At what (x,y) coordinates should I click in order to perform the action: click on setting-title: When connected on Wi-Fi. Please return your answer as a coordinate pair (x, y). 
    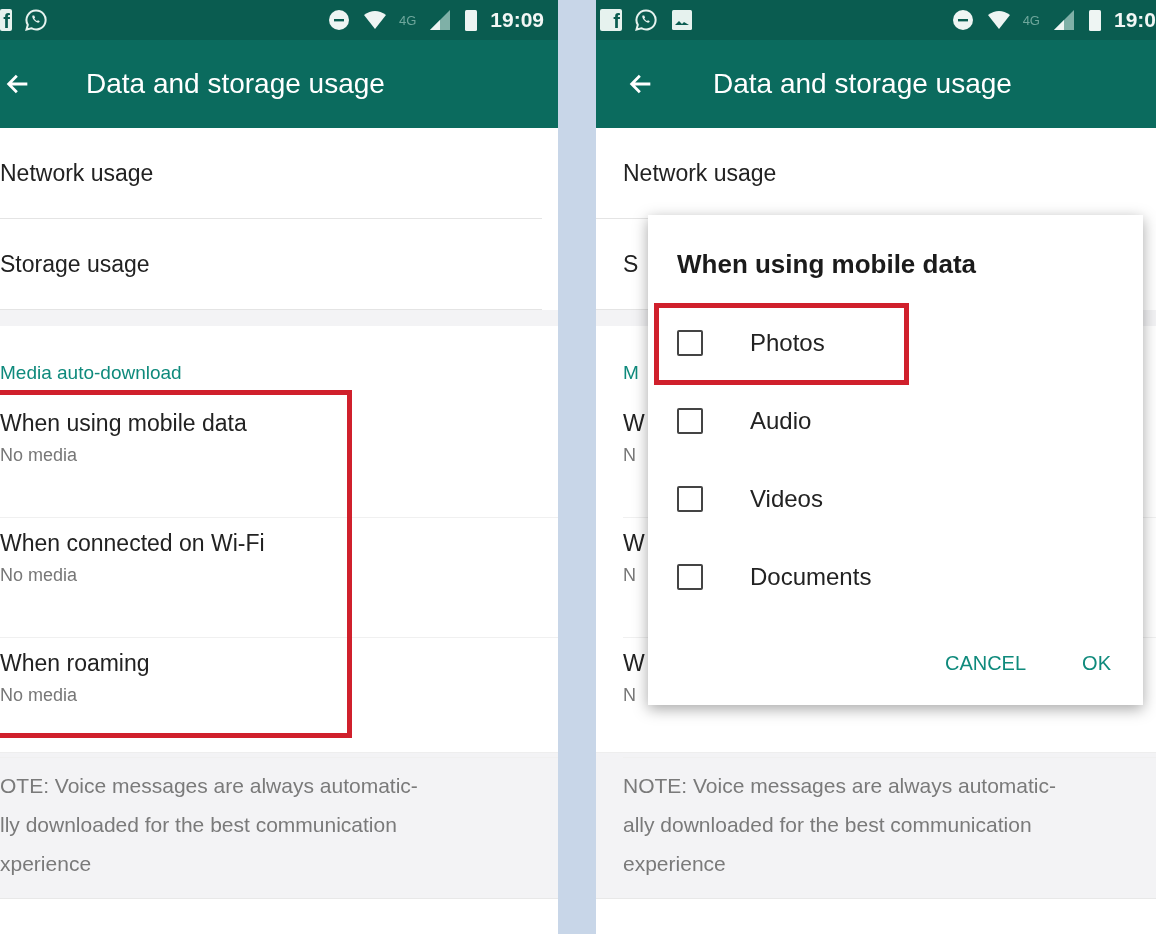
    Looking at the image, I should click on (132, 543).